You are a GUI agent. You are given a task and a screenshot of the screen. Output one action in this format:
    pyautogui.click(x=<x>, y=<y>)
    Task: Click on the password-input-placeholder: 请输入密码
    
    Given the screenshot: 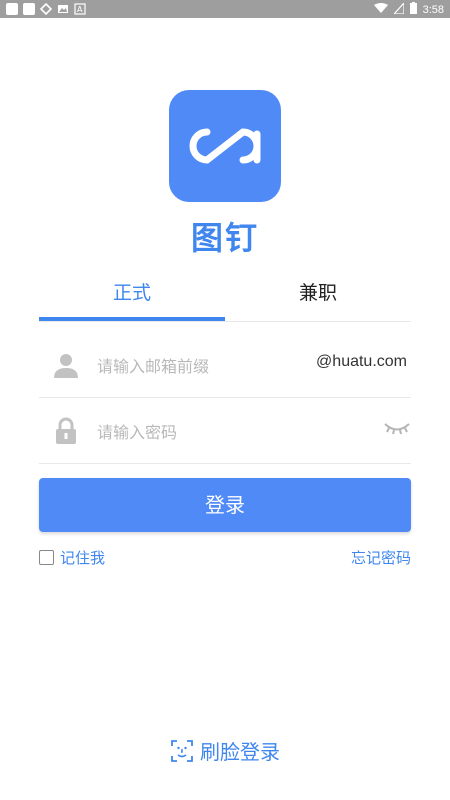 What is the action you would take?
    pyautogui.click(x=137, y=431)
    